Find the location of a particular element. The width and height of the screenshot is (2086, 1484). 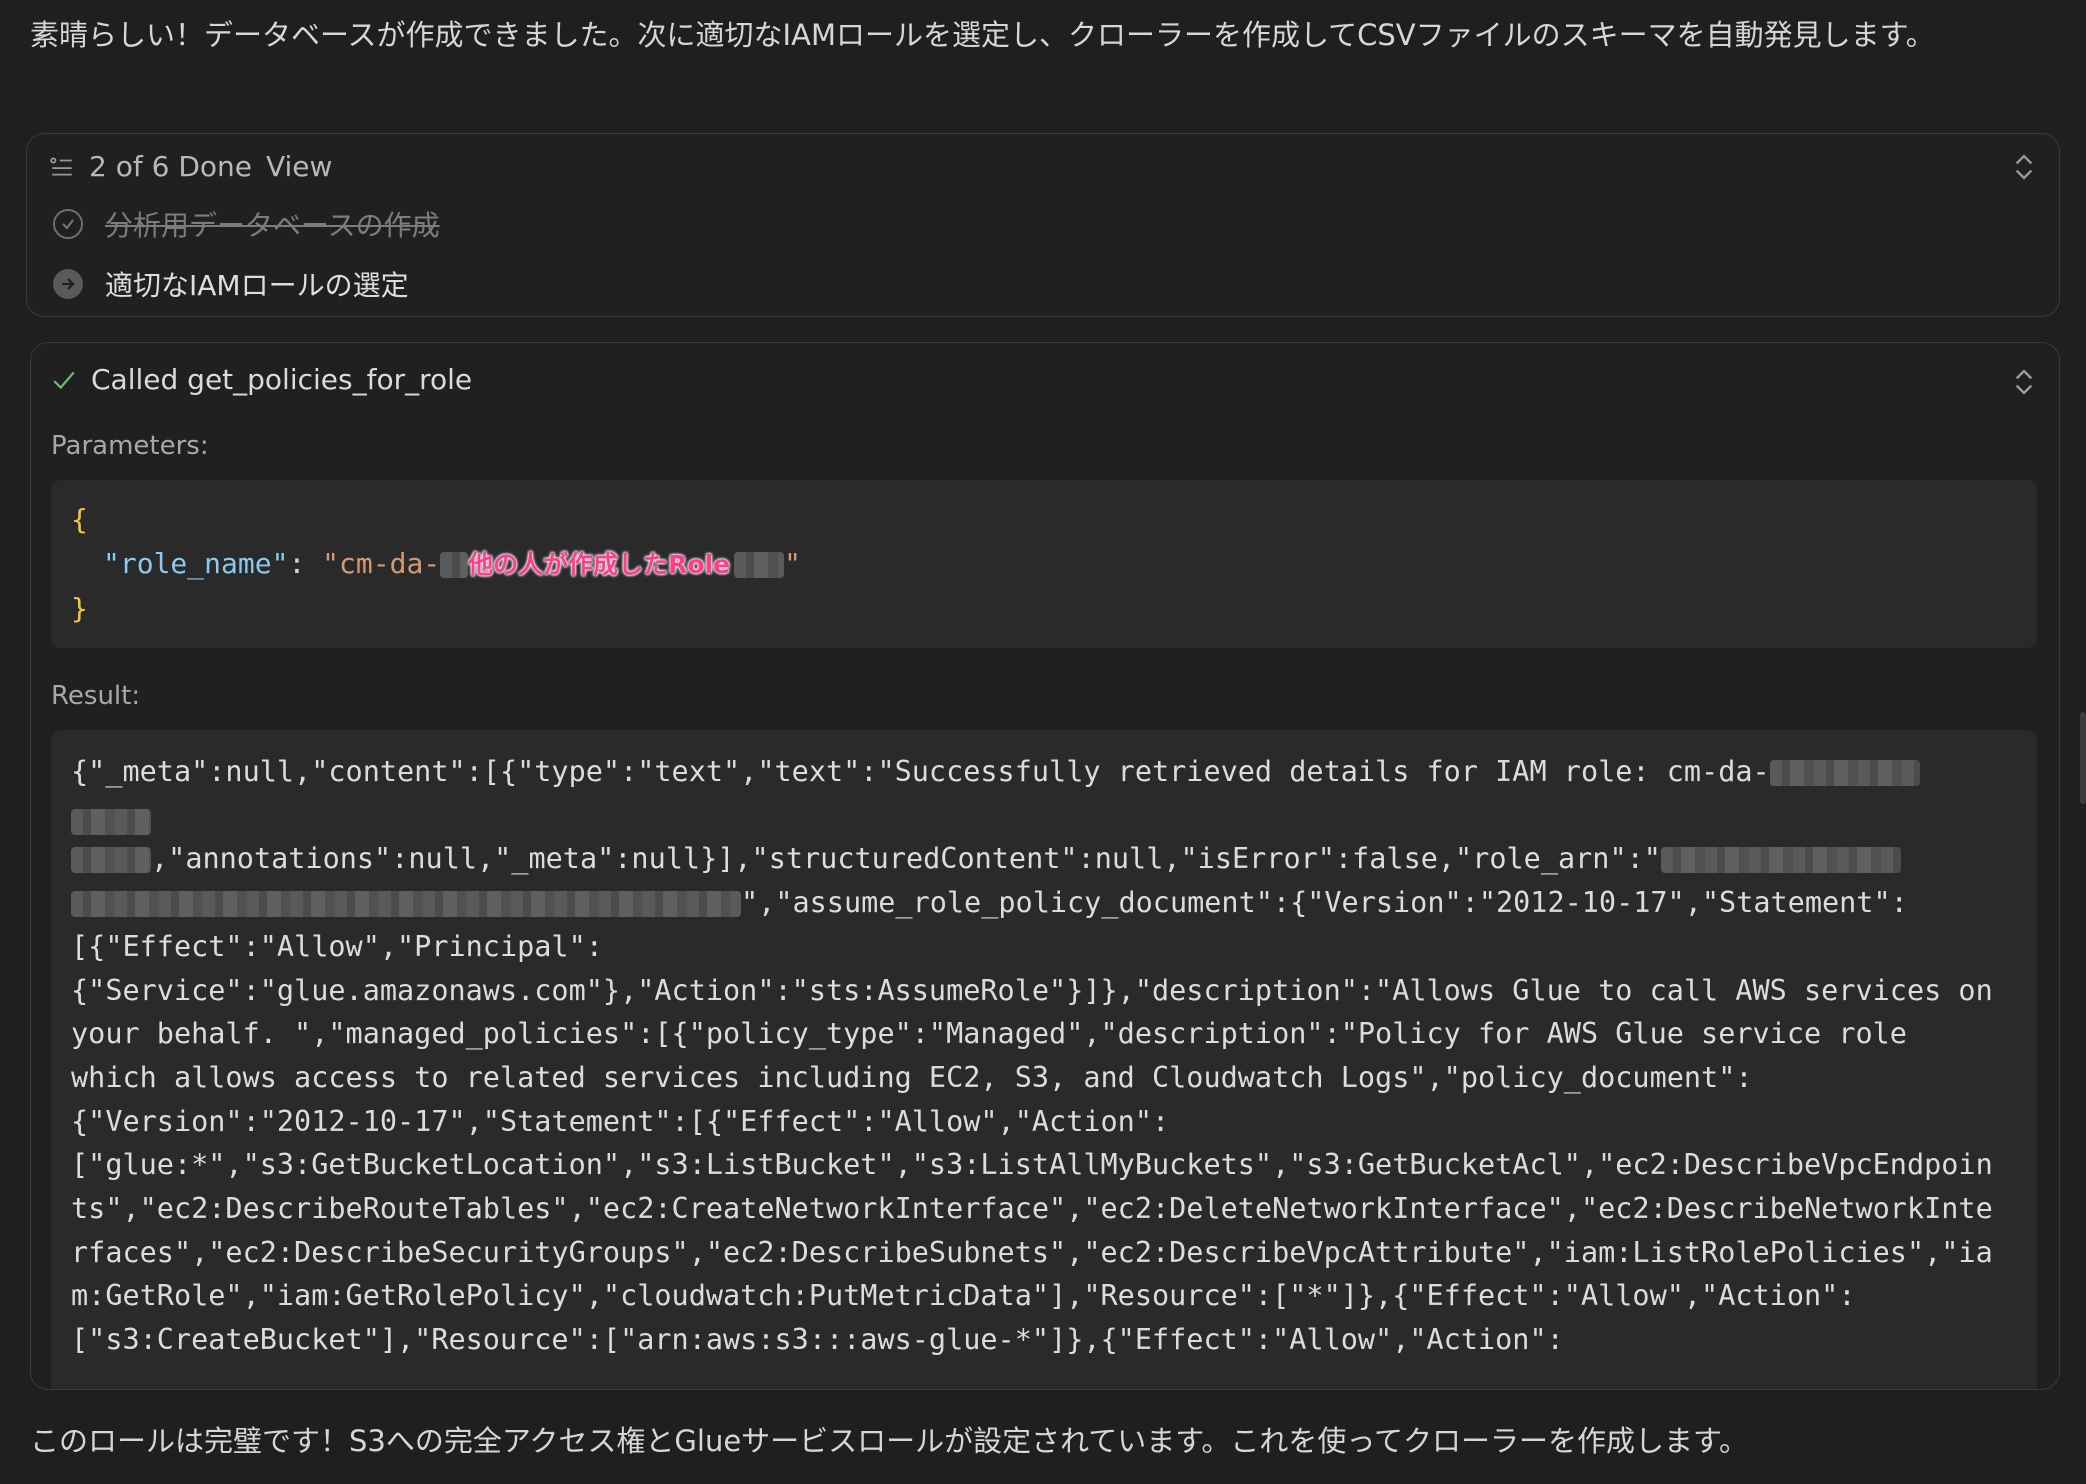

check-circle-icon is located at coordinates (68, 224).